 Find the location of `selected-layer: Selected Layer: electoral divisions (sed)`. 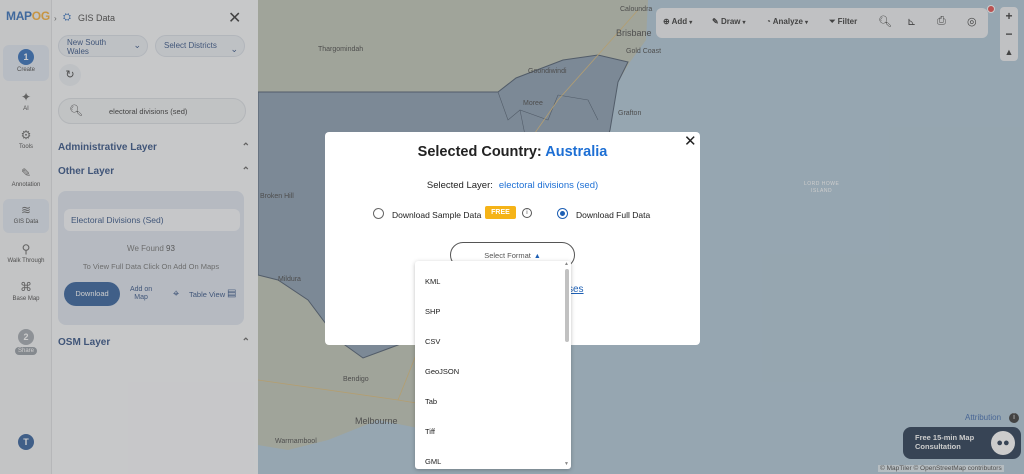

selected-layer: Selected Layer: electoral divisions (sed) is located at coordinates (512, 185).